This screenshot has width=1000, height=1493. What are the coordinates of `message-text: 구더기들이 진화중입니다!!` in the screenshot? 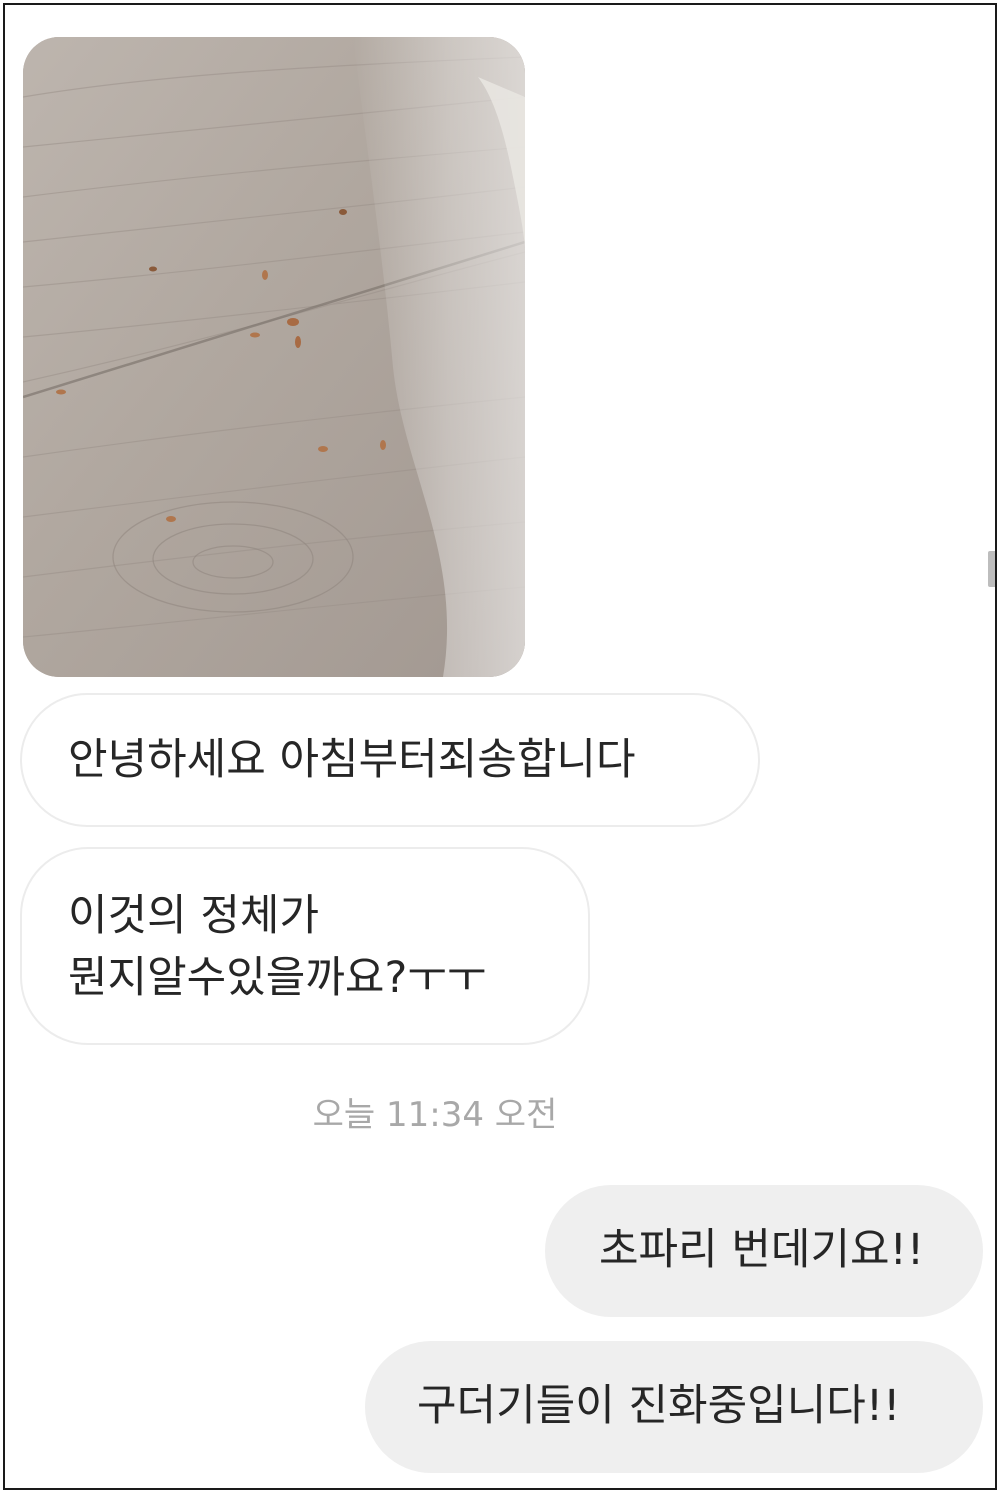 It's located at (659, 1406).